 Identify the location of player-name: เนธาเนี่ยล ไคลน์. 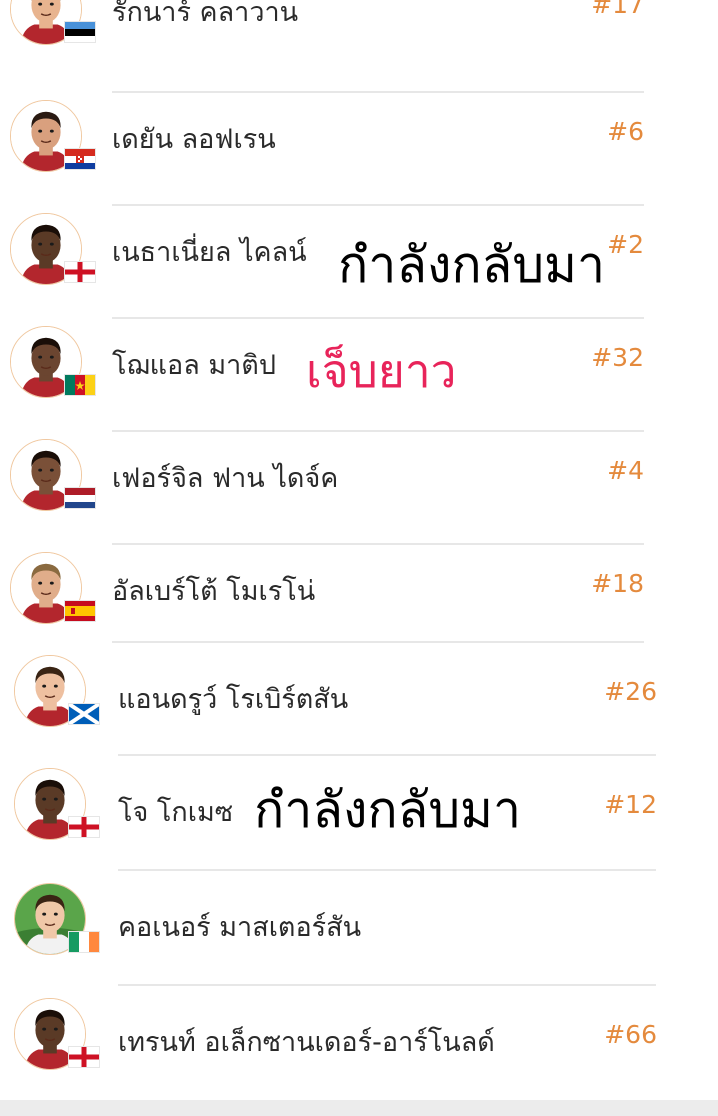
(209, 252).